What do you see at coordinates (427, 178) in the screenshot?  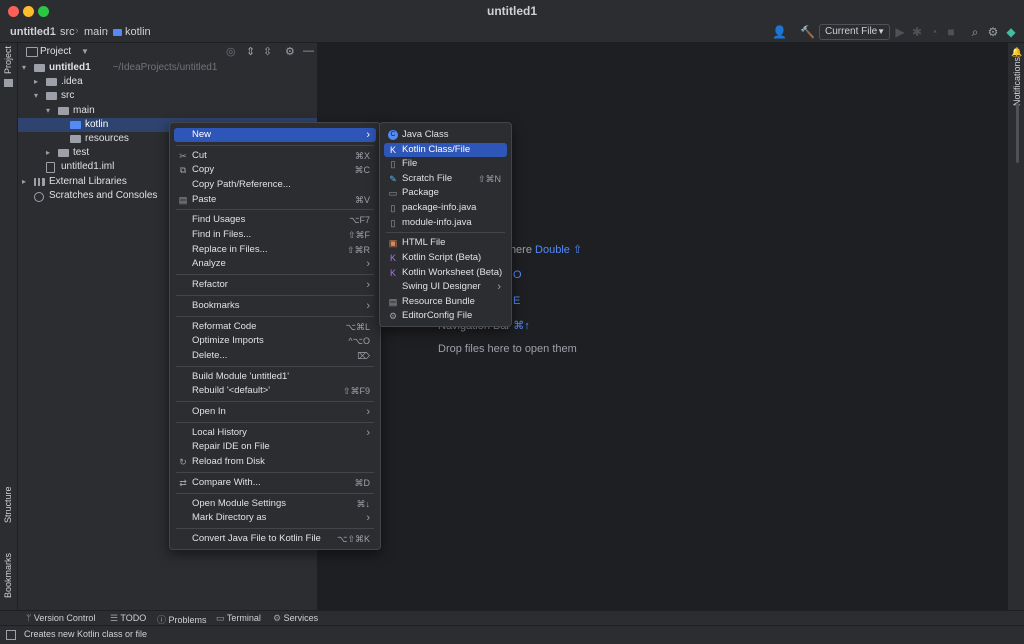 I see `menu-item-label: Scratch File` at bounding box center [427, 178].